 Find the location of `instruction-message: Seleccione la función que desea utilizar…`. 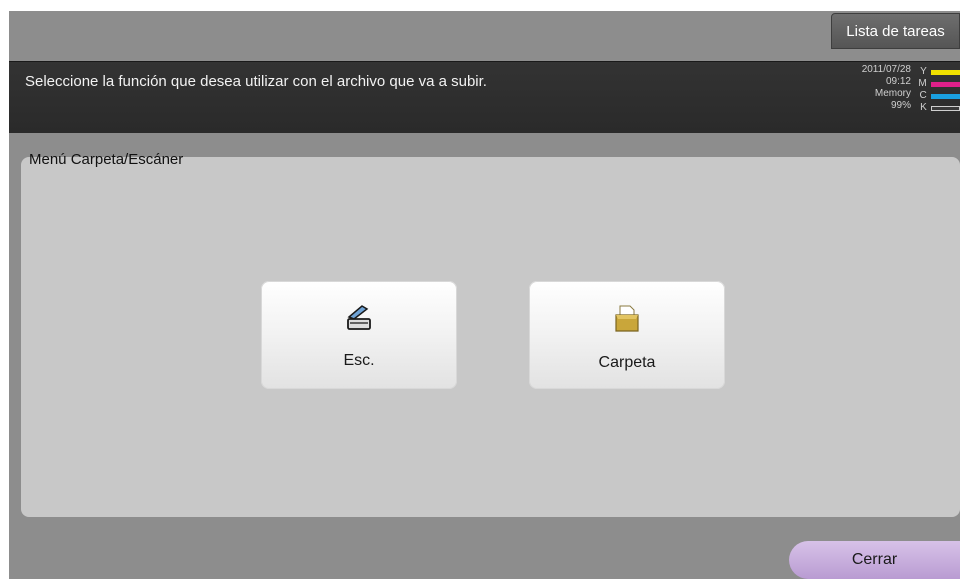

instruction-message: Seleccione la función que desea utilizar… is located at coordinates (256, 81).